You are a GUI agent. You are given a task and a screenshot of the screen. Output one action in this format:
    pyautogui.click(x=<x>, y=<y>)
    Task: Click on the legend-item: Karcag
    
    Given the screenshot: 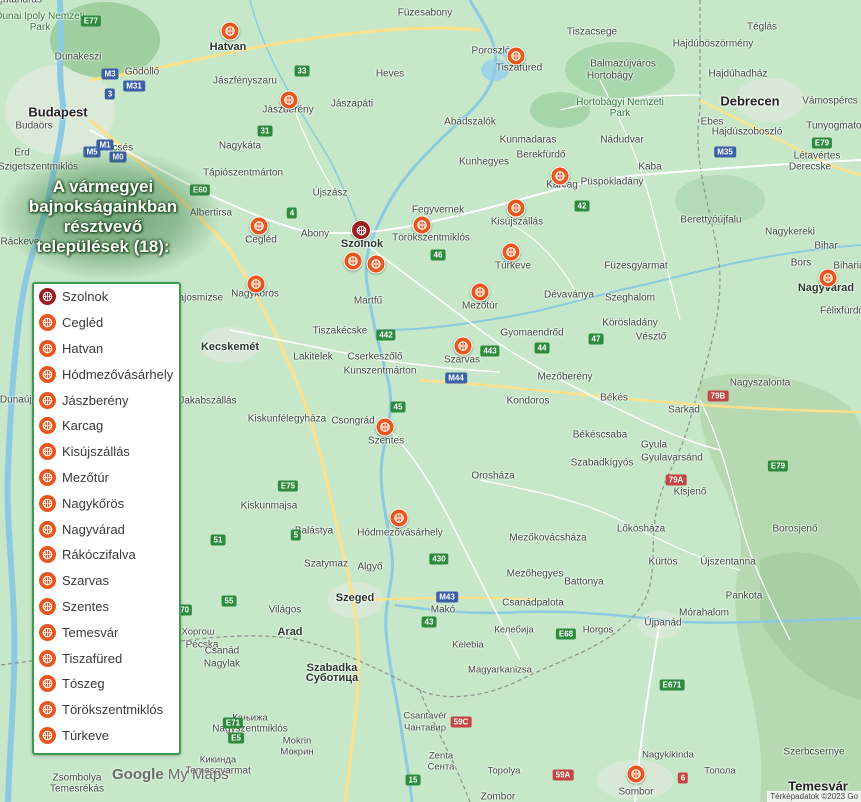 What is the action you would take?
    pyautogui.click(x=106, y=426)
    